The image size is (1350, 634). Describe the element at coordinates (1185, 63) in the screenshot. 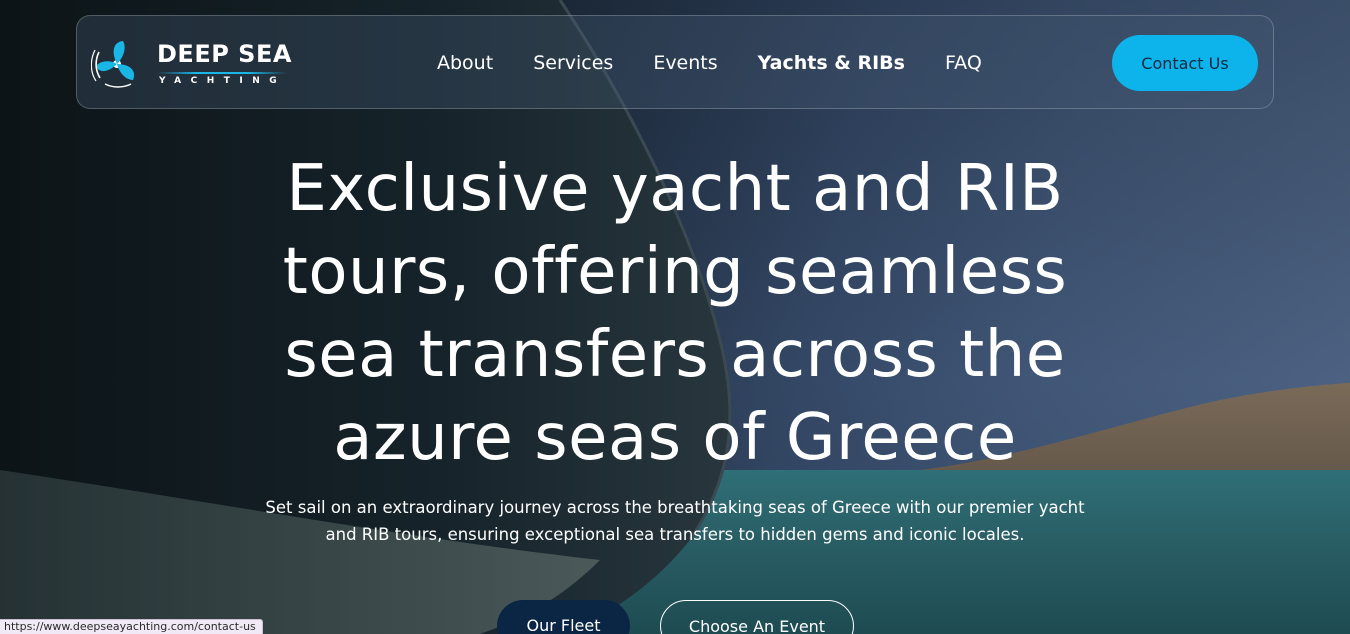

I see `contact-us-button: Contact Us` at that location.